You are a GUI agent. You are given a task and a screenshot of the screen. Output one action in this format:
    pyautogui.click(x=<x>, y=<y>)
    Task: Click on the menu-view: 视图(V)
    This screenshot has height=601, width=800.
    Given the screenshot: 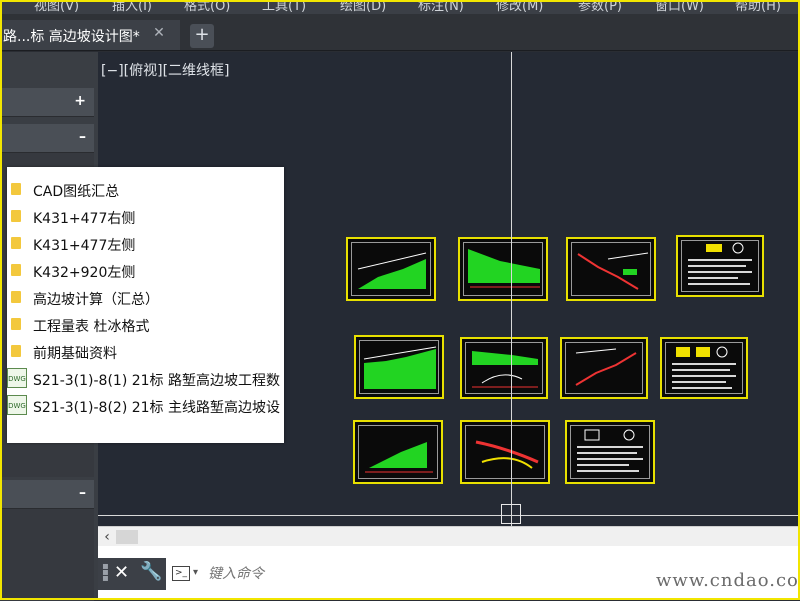 What is the action you would take?
    pyautogui.click(x=56, y=7)
    